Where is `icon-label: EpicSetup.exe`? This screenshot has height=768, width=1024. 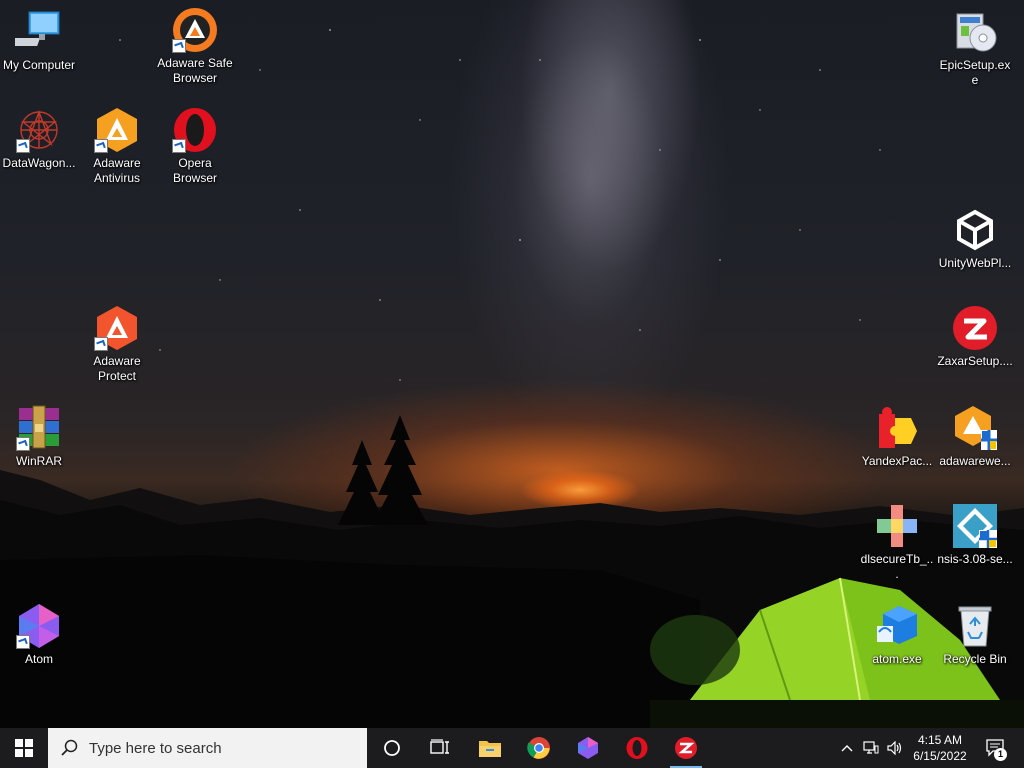 icon-label: EpicSetup.exe is located at coordinates (975, 72).